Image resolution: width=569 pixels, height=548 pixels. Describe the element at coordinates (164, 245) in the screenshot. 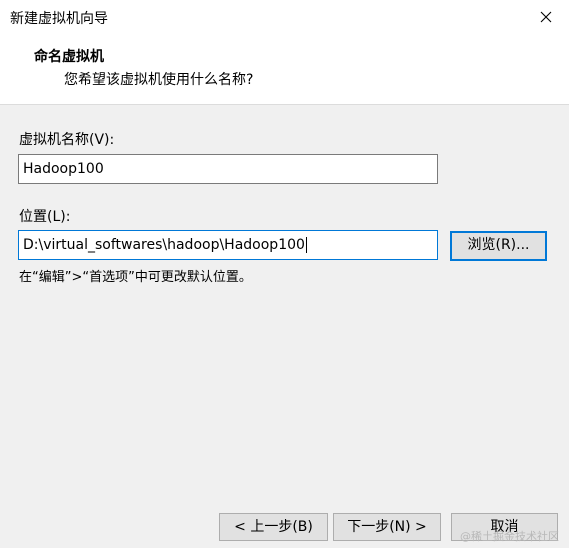

I see `location-value: D:\virtual_softwares\hadoop\Hadoop100` at that location.